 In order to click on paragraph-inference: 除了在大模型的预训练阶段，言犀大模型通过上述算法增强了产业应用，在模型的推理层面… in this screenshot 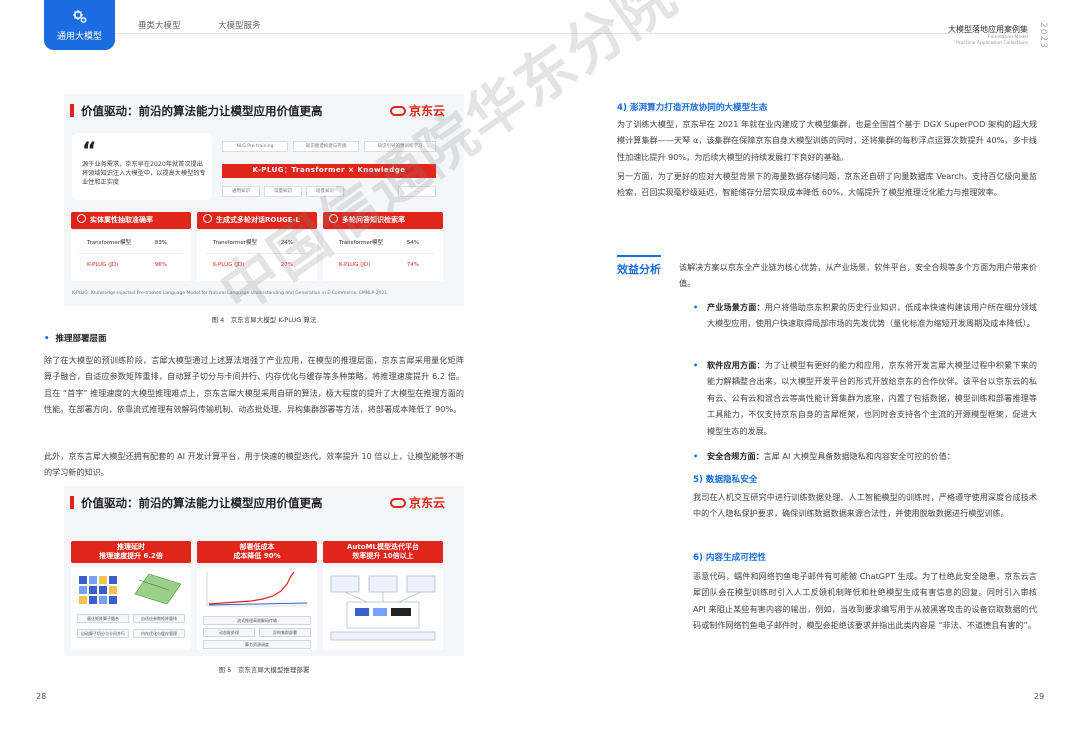, I will do `click(254, 385)`.